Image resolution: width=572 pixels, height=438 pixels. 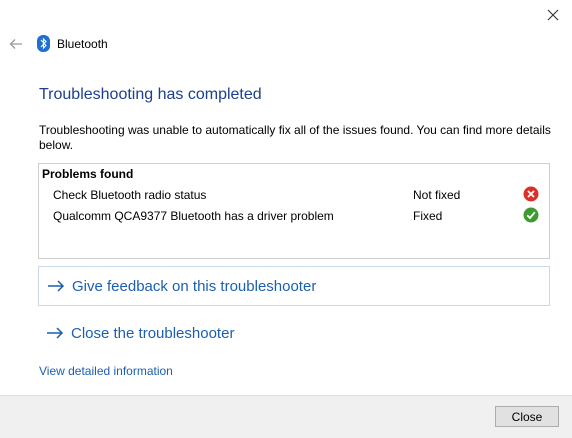 What do you see at coordinates (294, 333) in the screenshot?
I see `close-troubleshooter-link: Close the troubleshooter` at bounding box center [294, 333].